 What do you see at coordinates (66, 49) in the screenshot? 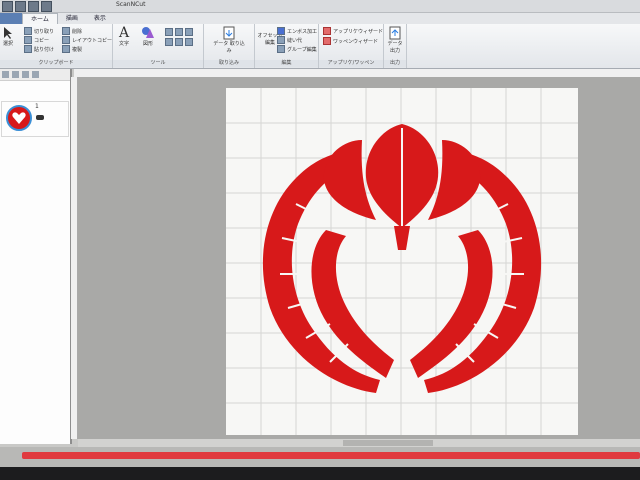
I see `duplicate-icon` at bounding box center [66, 49].